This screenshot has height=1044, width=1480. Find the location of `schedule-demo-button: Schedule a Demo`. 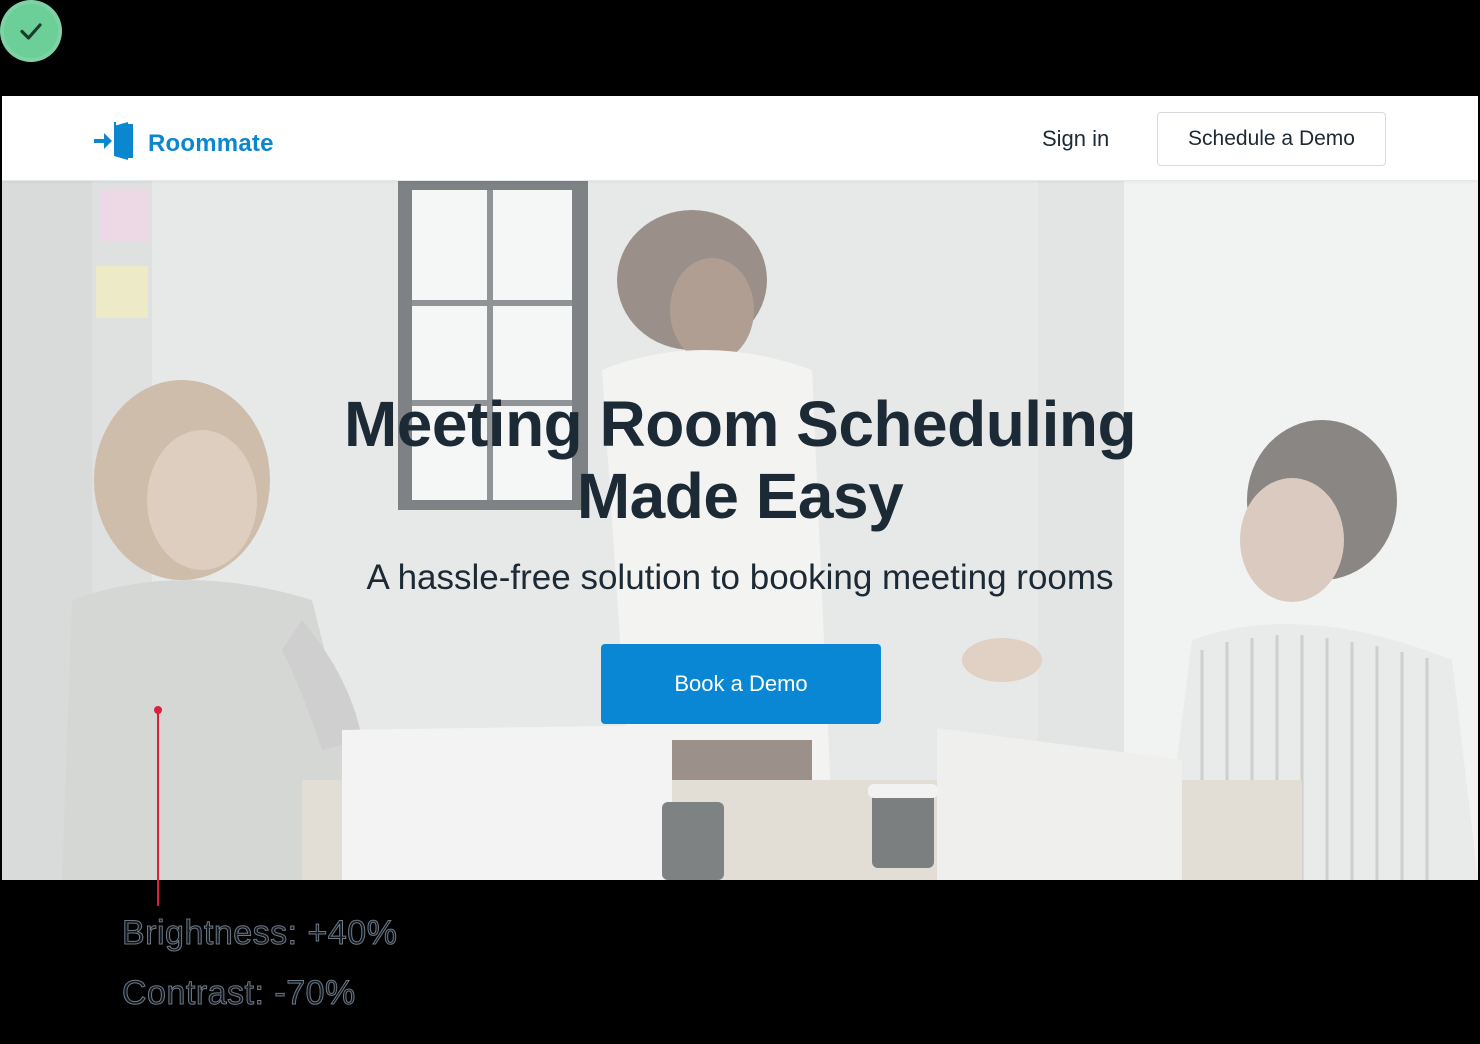

schedule-demo-button: Schedule a Demo is located at coordinates (1271, 139).